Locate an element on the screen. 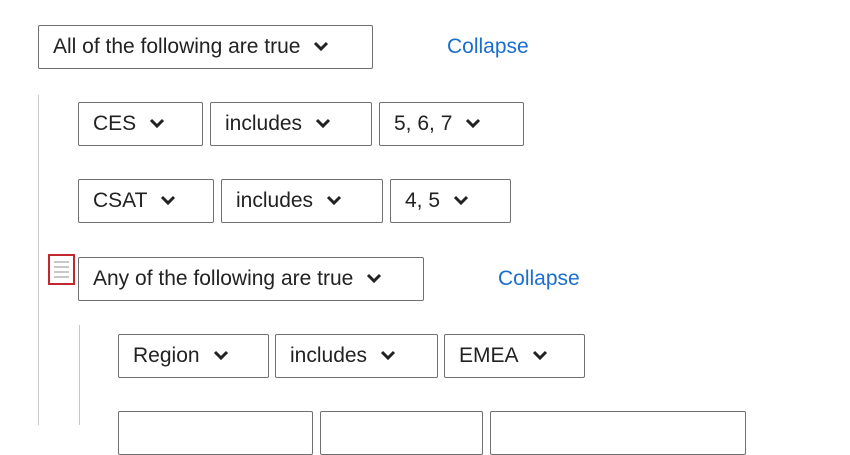 The image size is (850, 455). outer-collapse-link: Collapse is located at coordinates (488, 47).